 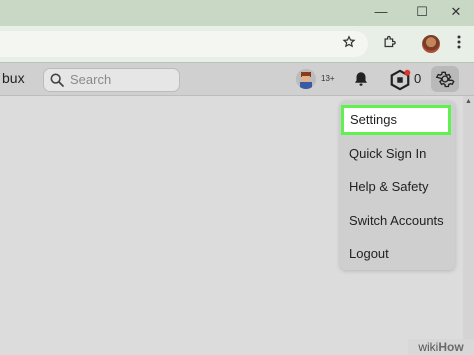 What do you see at coordinates (459, 44) in the screenshot?
I see `kebab-menu-icon` at bounding box center [459, 44].